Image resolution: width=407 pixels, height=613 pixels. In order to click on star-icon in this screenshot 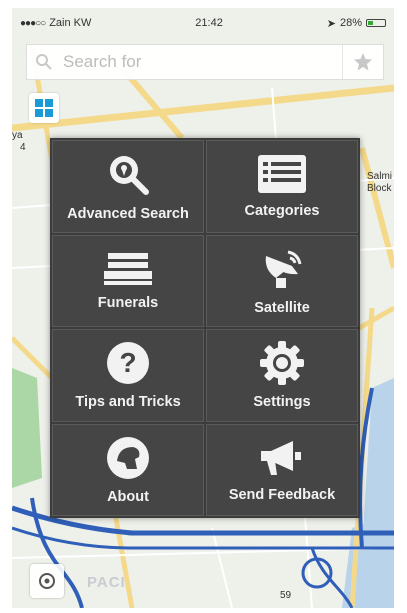, I will do `click(363, 62)`.